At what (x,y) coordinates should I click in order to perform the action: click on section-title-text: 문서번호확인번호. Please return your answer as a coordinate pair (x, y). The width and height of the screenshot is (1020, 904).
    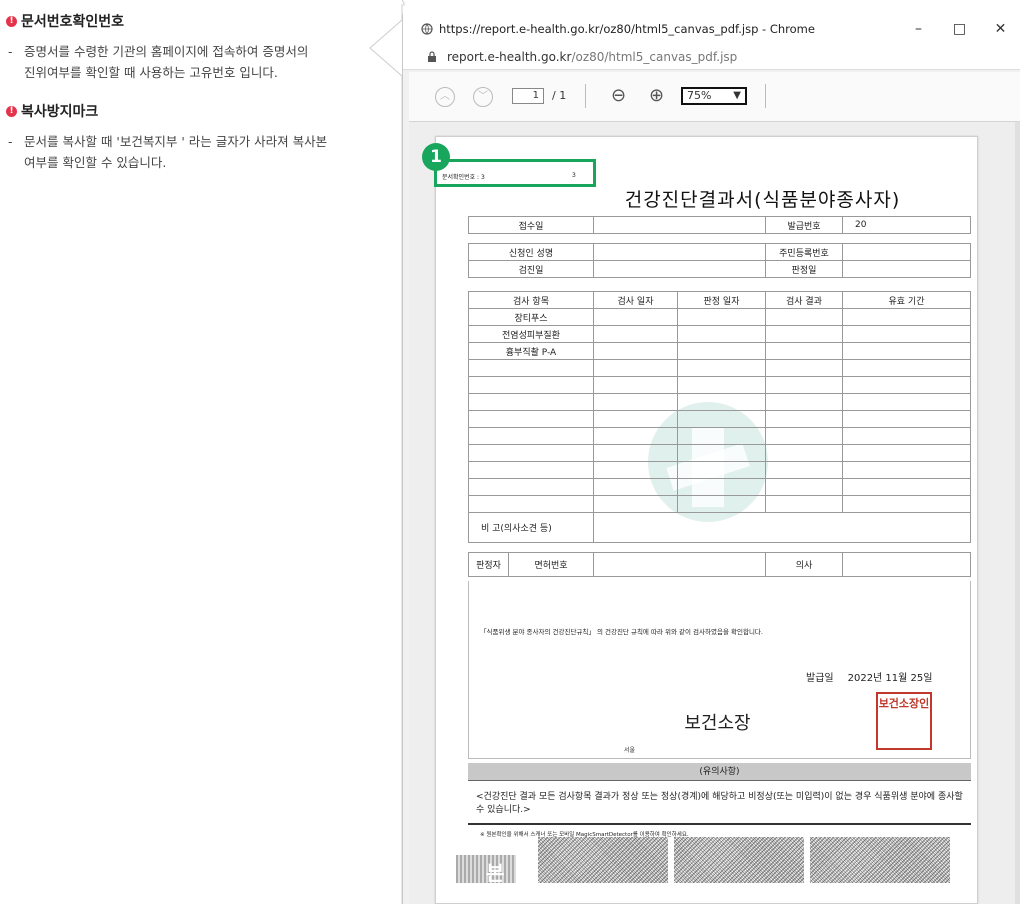
    Looking at the image, I should click on (73, 22).